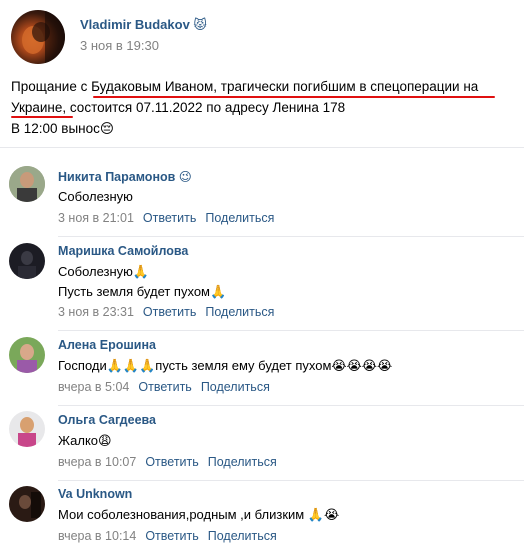  I want to click on comment-text: Жалко😩, so click(85, 440).